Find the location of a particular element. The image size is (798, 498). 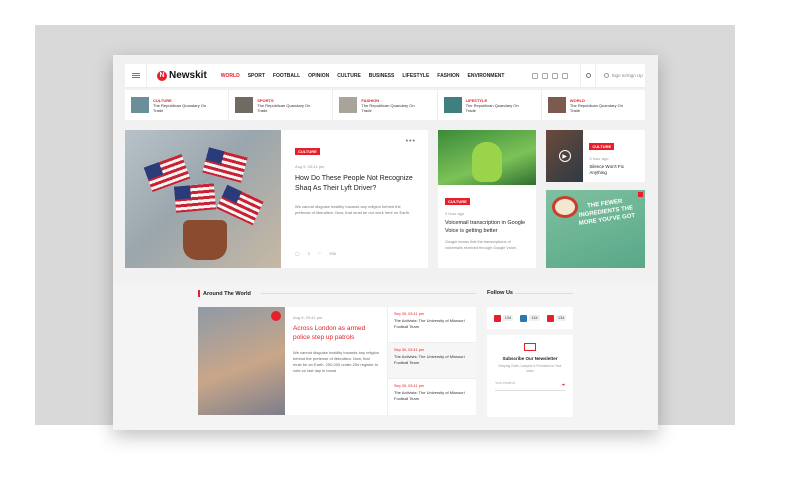

comment-count: 3 is located at coordinates (308, 253).